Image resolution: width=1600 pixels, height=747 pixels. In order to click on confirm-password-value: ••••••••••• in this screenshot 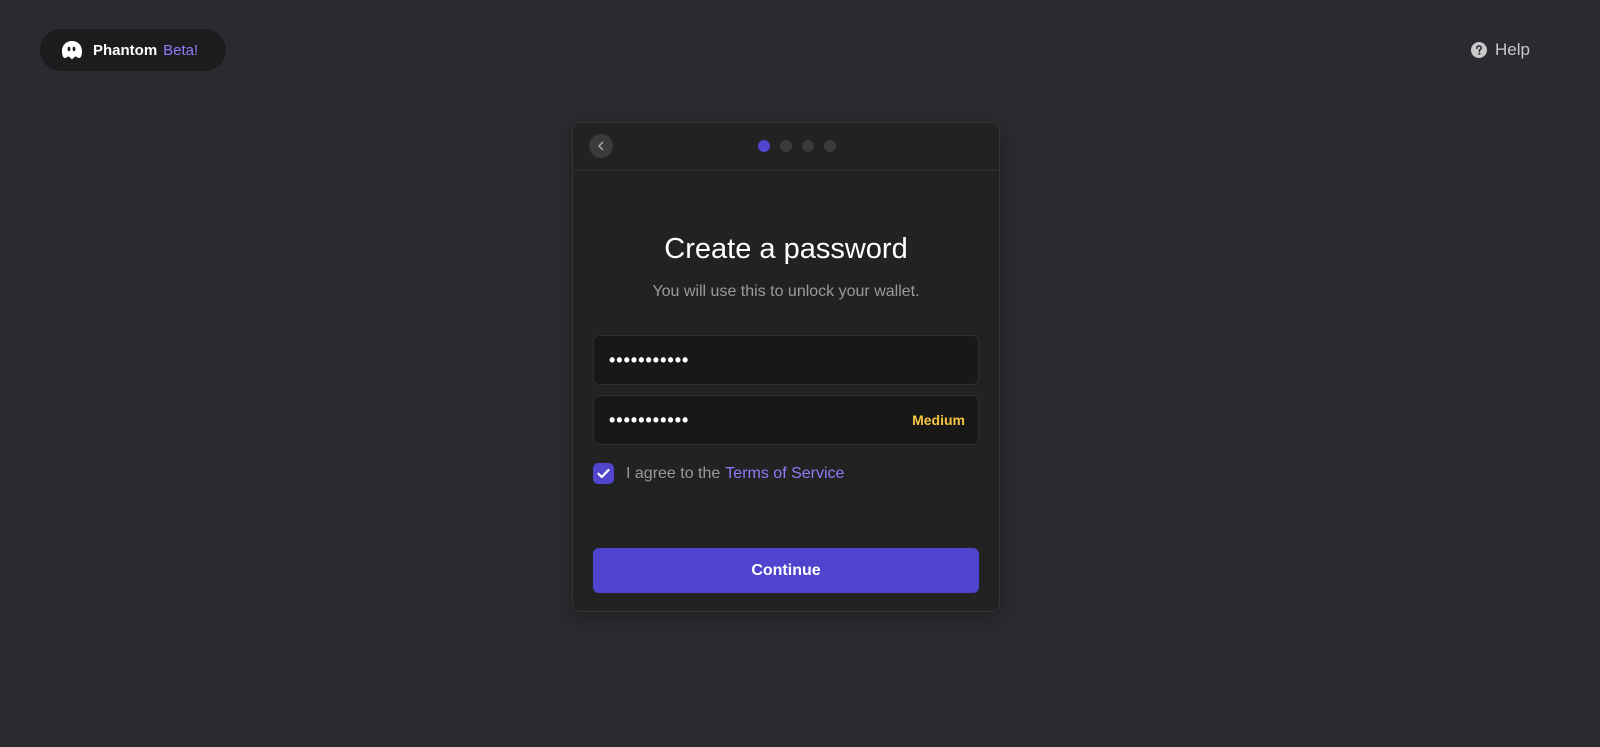, I will do `click(649, 419)`.